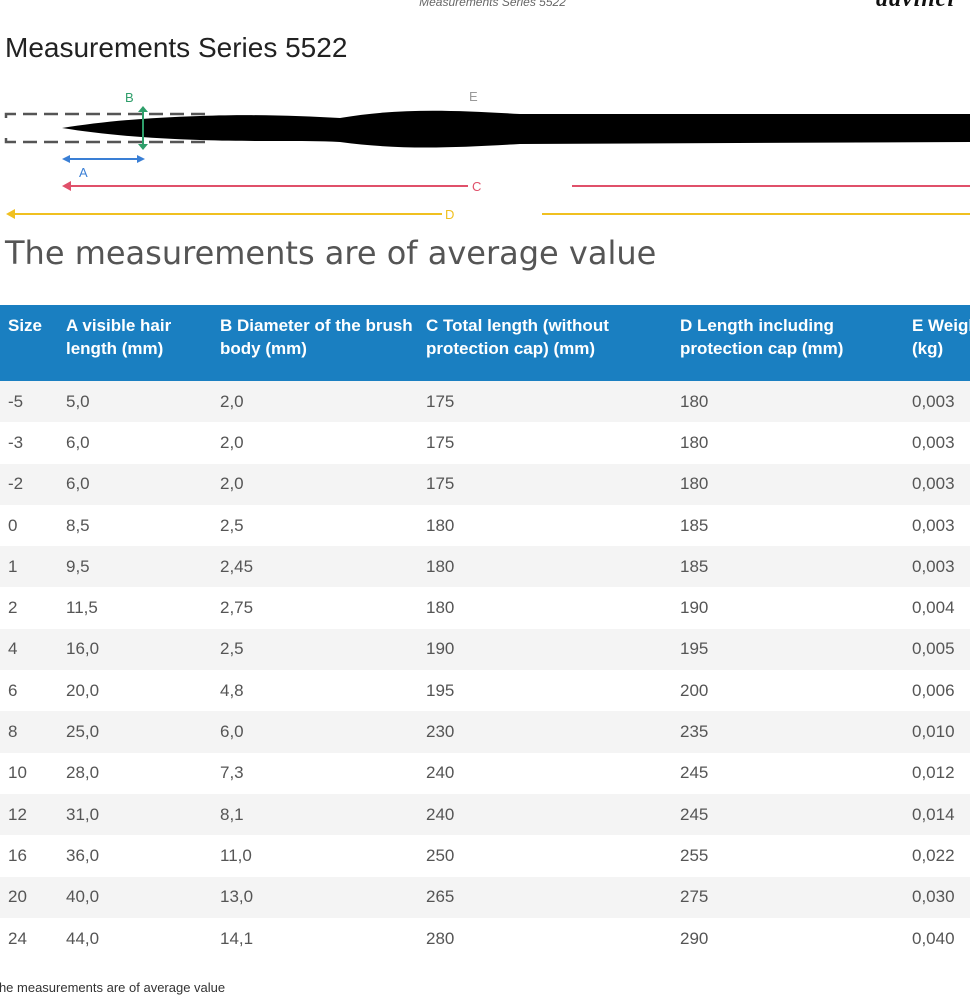  What do you see at coordinates (143, 525) in the screenshot?
I see `table-cell: 8,5` at bounding box center [143, 525].